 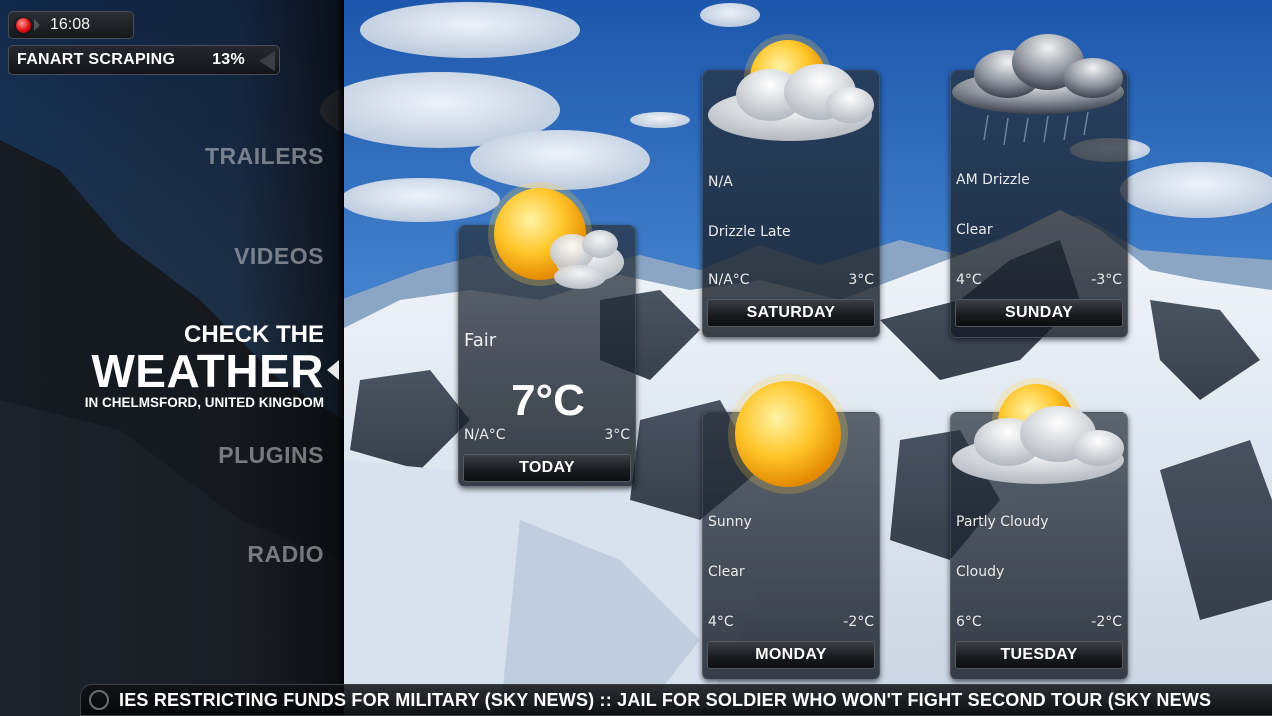 I want to click on record-indicator-icon, so click(x=23, y=25).